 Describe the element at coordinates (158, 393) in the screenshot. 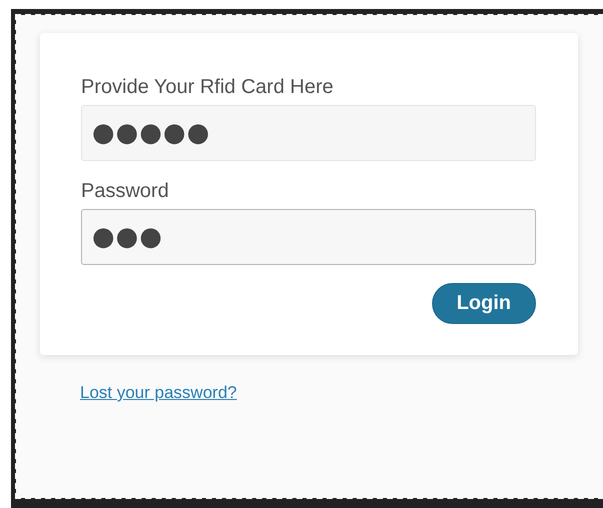

I see `lost-password-link: Lost your password?` at that location.